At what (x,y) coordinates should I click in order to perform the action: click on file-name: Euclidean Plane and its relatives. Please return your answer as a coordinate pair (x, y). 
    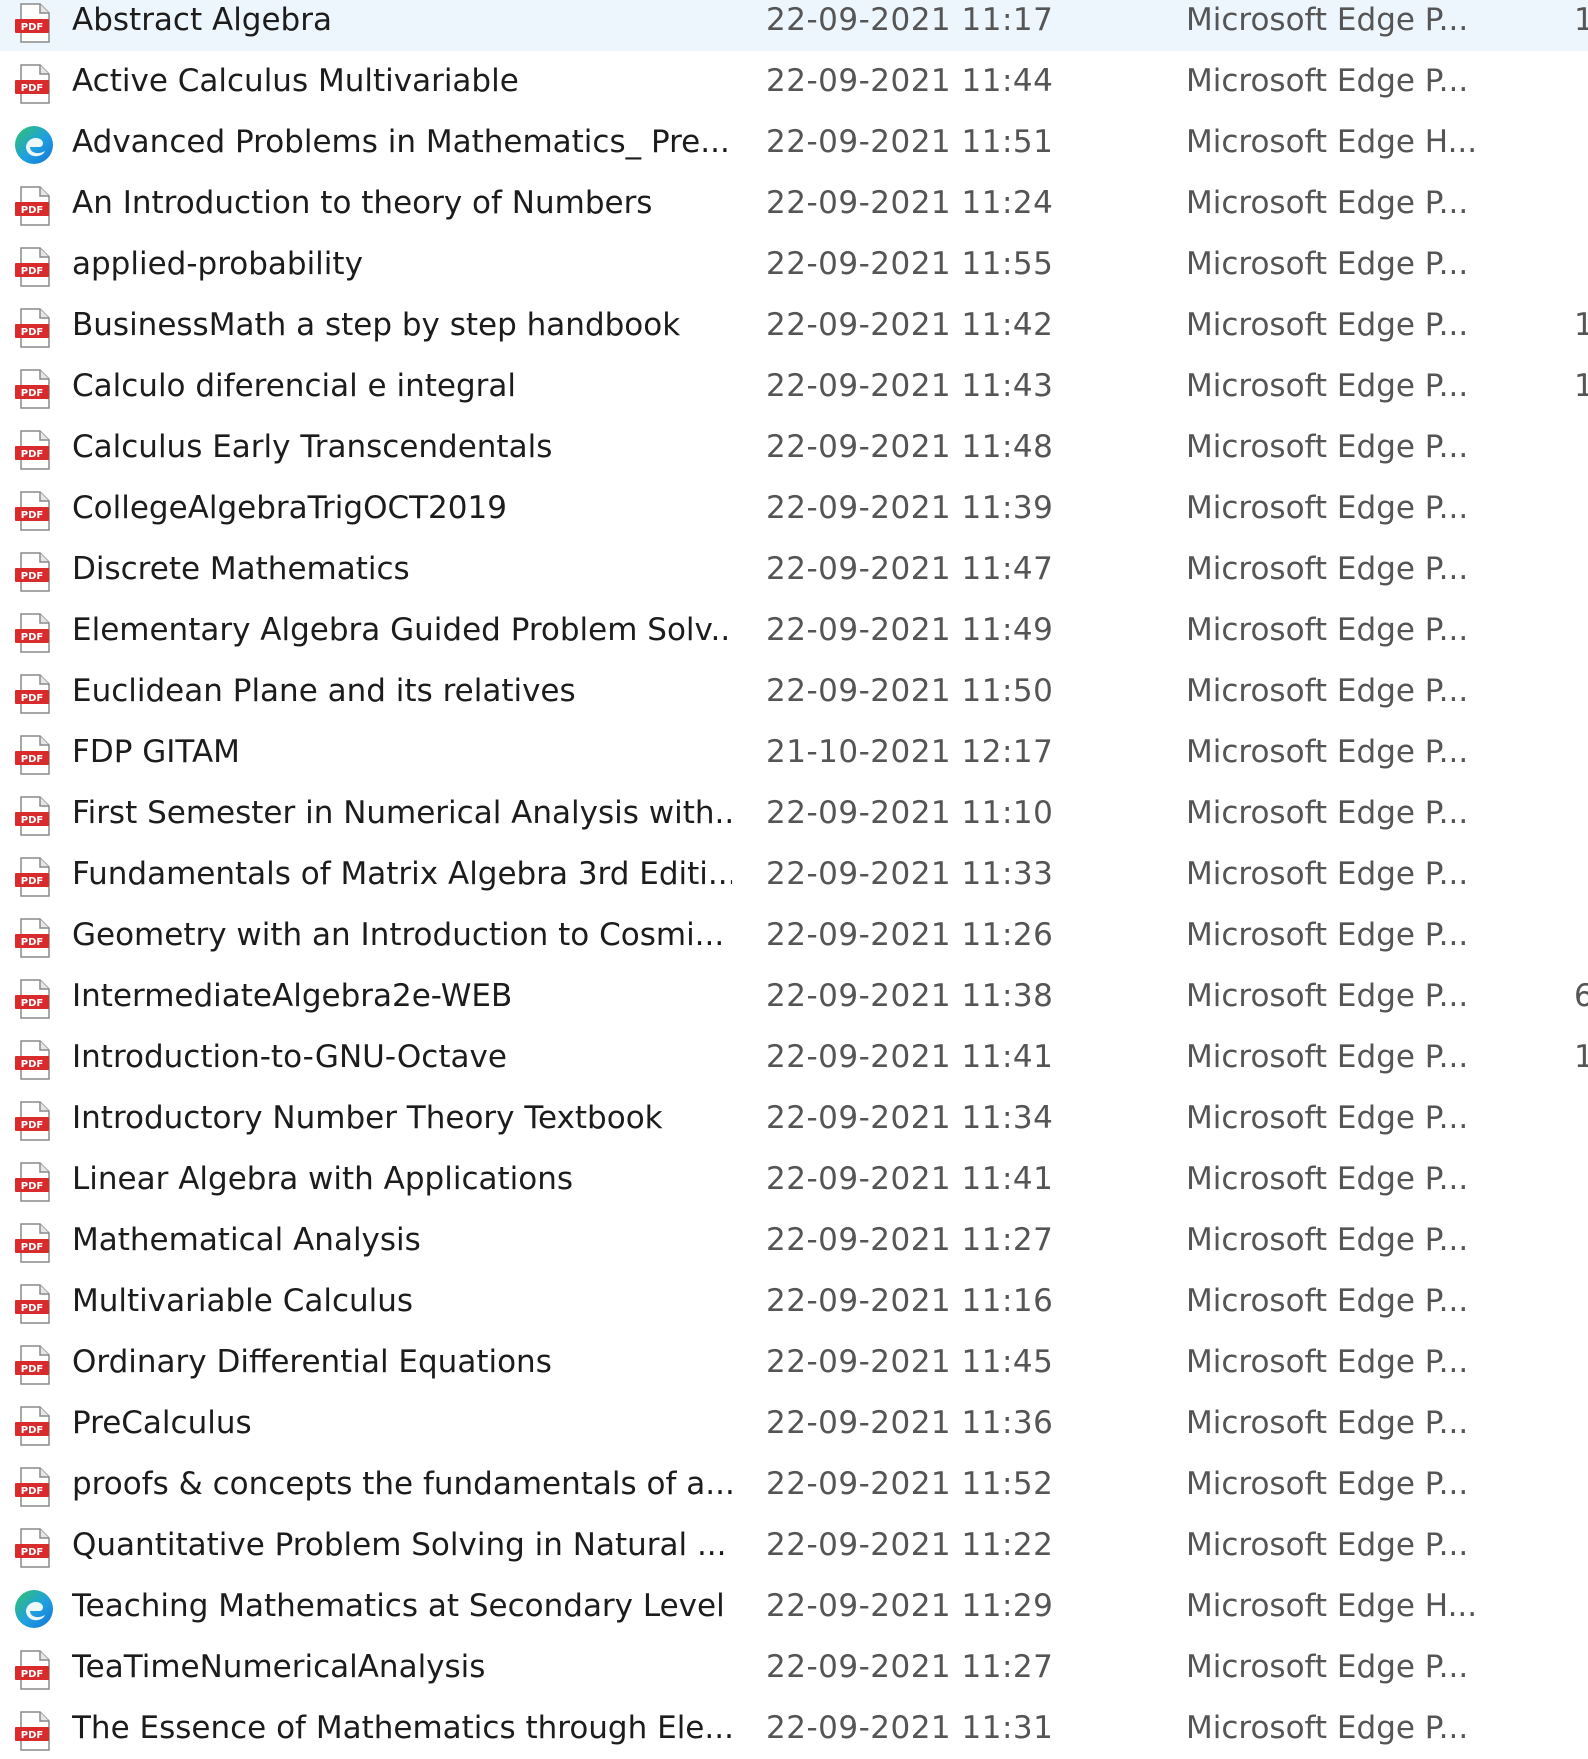
    Looking at the image, I should click on (324, 691).